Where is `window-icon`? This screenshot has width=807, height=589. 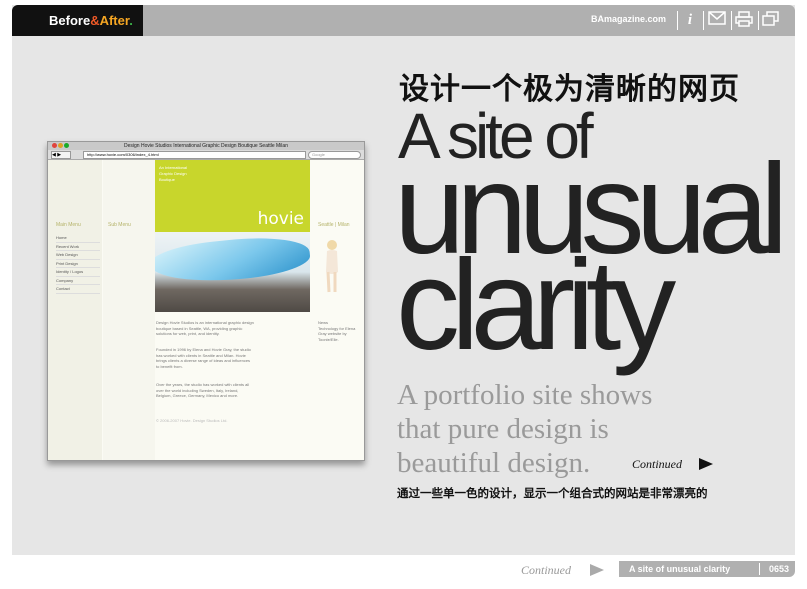 window-icon is located at coordinates (771, 20).